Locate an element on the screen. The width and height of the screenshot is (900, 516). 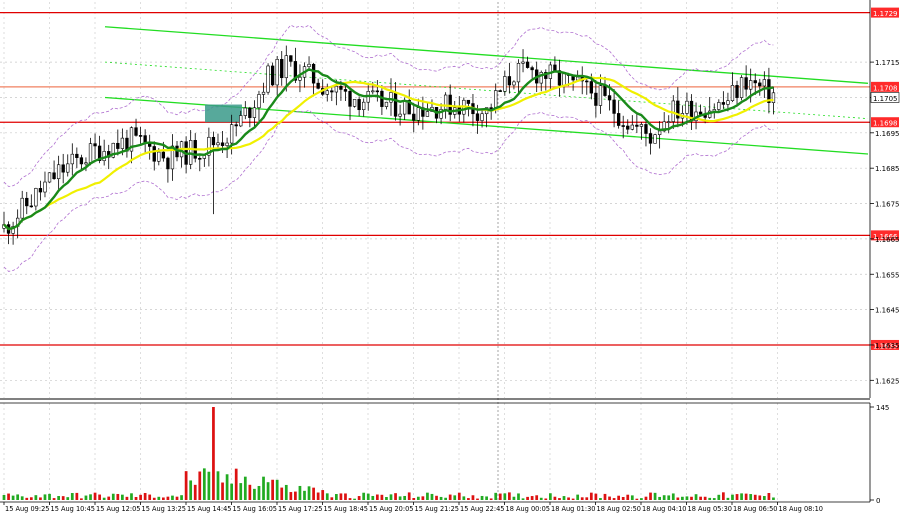
price-tick-label: 1.1665 is located at coordinates (887, 240).